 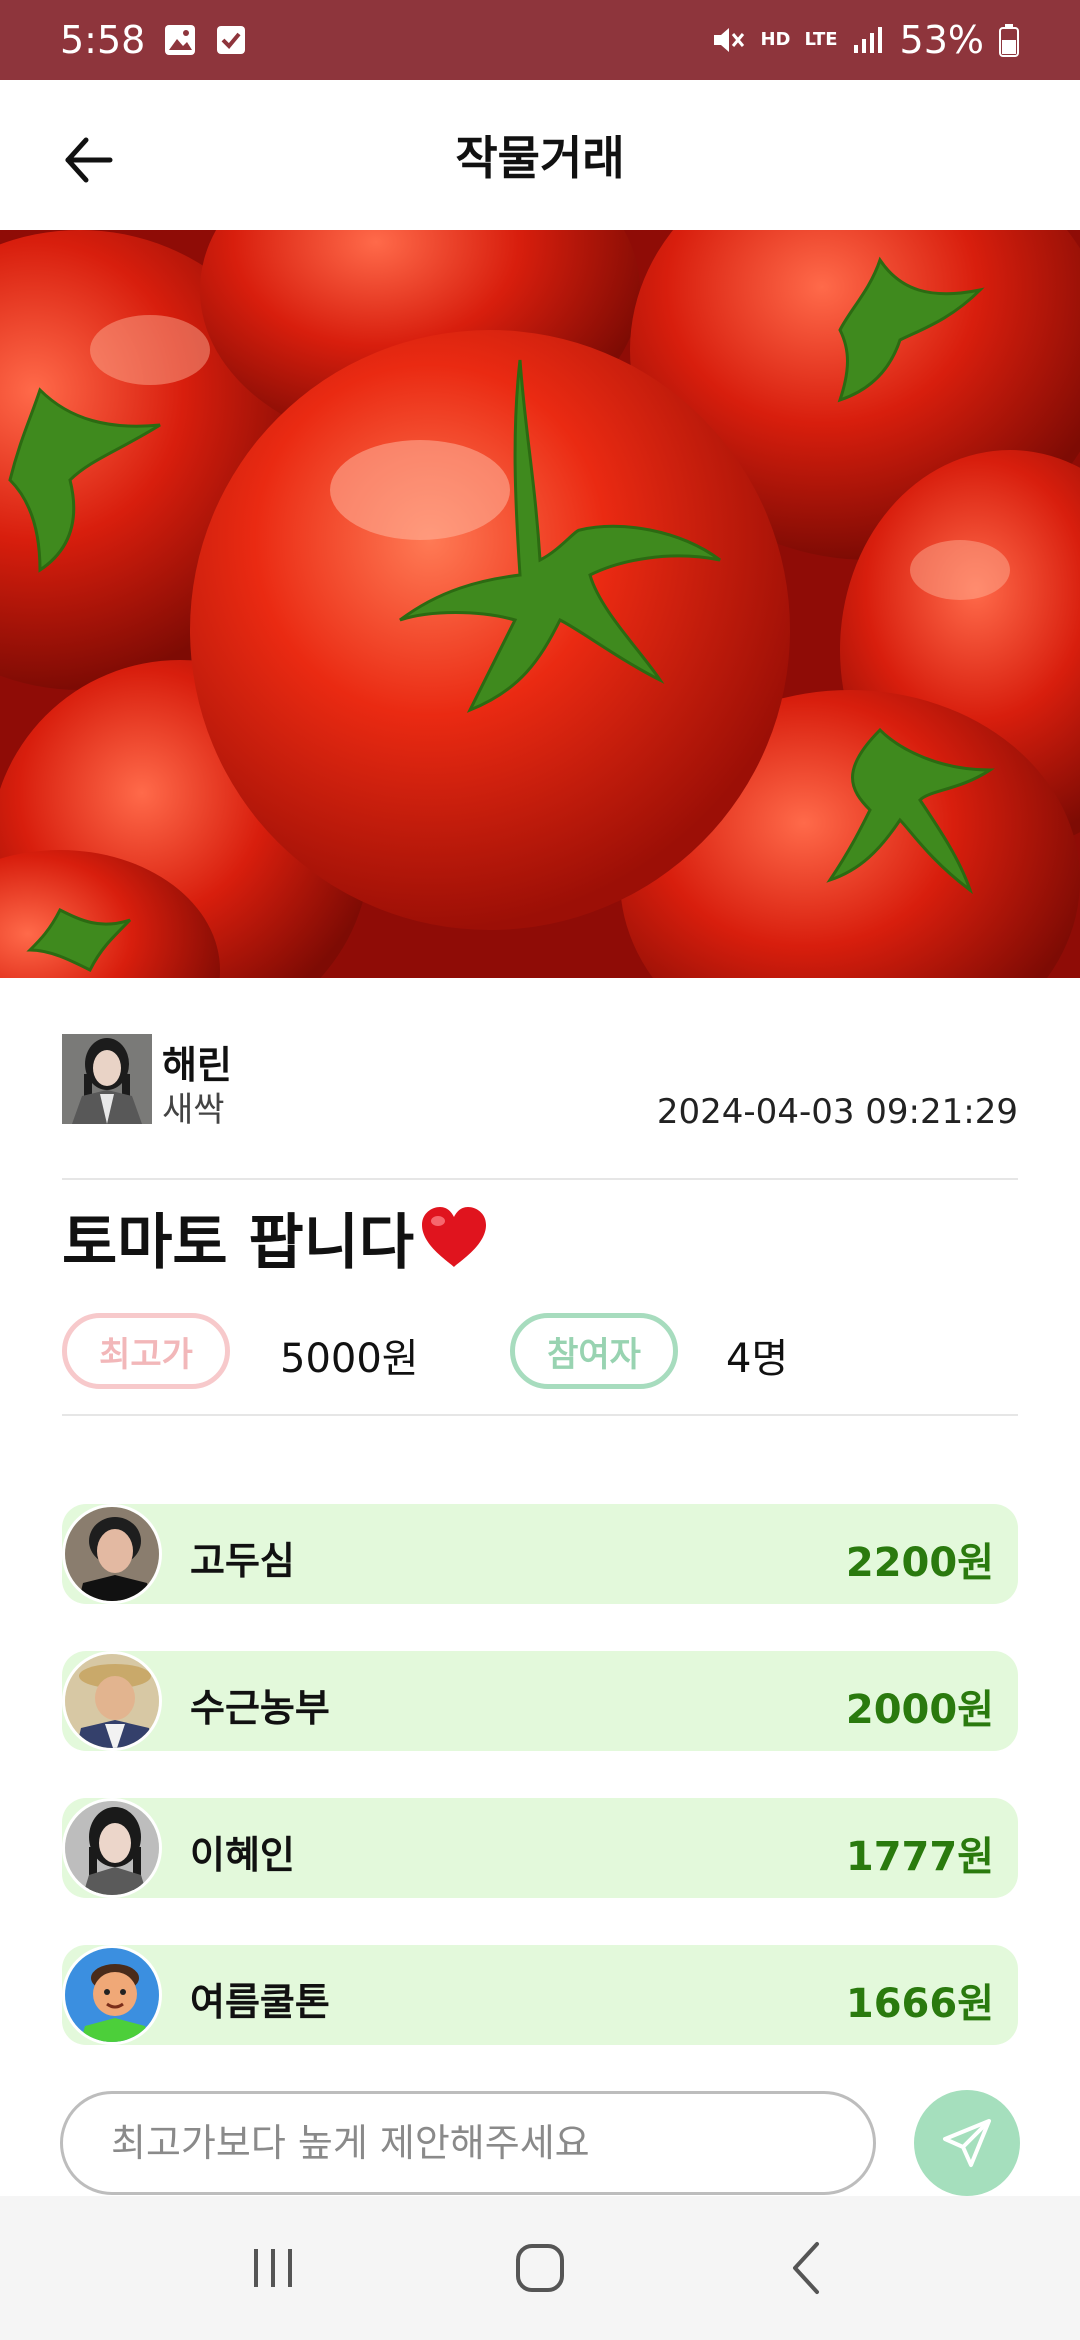 I want to click on offer-input, so click(x=468, y=2143).